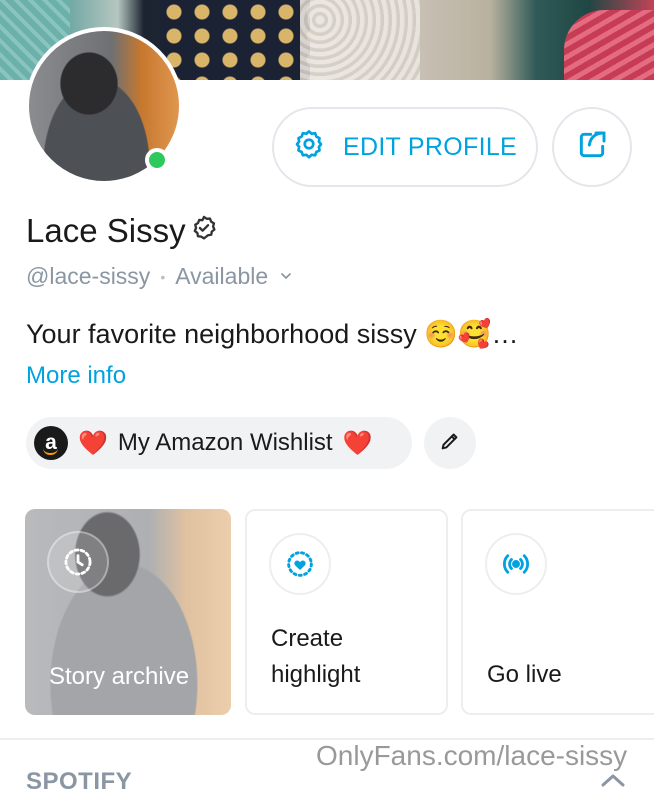  Describe the element at coordinates (119, 676) in the screenshot. I see `story-archive-label: Story archive` at that location.